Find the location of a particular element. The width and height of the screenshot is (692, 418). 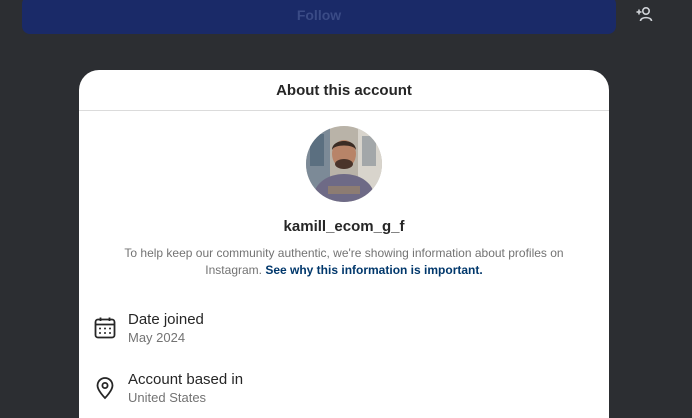

account-location-row: Account based in United States is located at coordinates (168, 388).